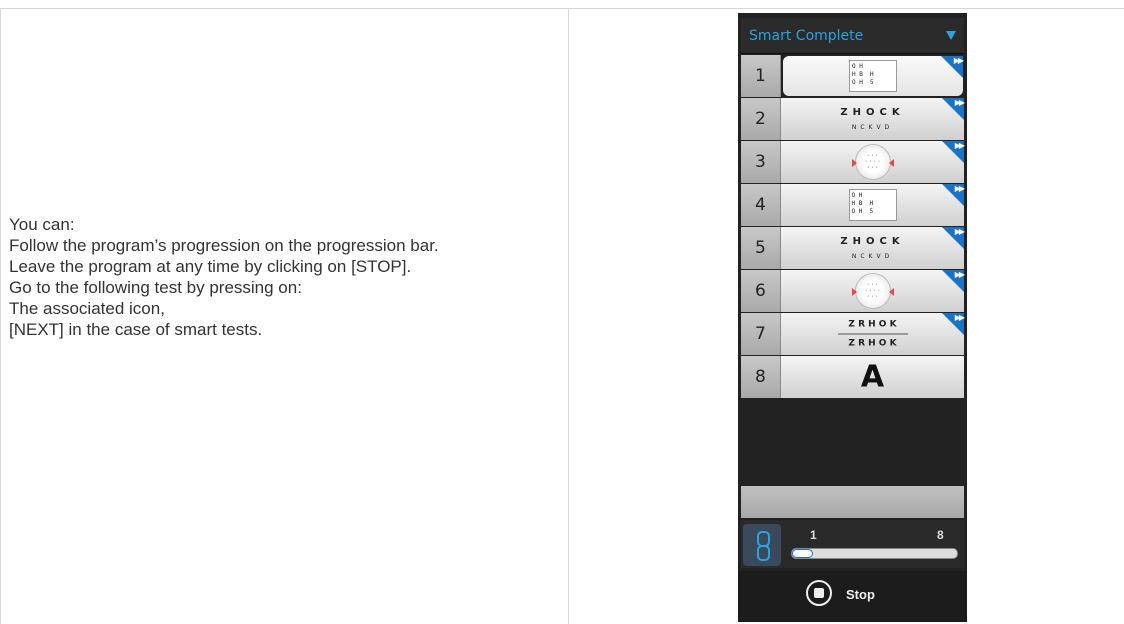  Describe the element at coordinates (940, 535) in the screenshot. I see `progress-end: 8` at that location.